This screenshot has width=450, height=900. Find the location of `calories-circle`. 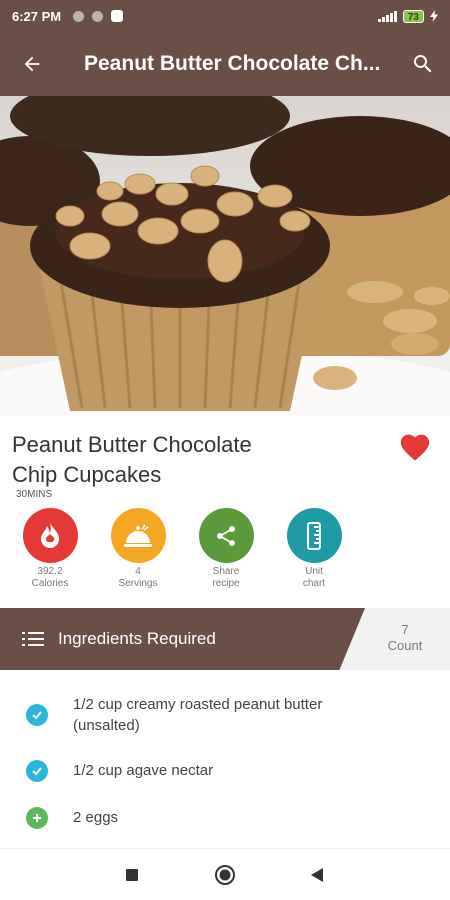

calories-circle is located at coordinates (50, 535).